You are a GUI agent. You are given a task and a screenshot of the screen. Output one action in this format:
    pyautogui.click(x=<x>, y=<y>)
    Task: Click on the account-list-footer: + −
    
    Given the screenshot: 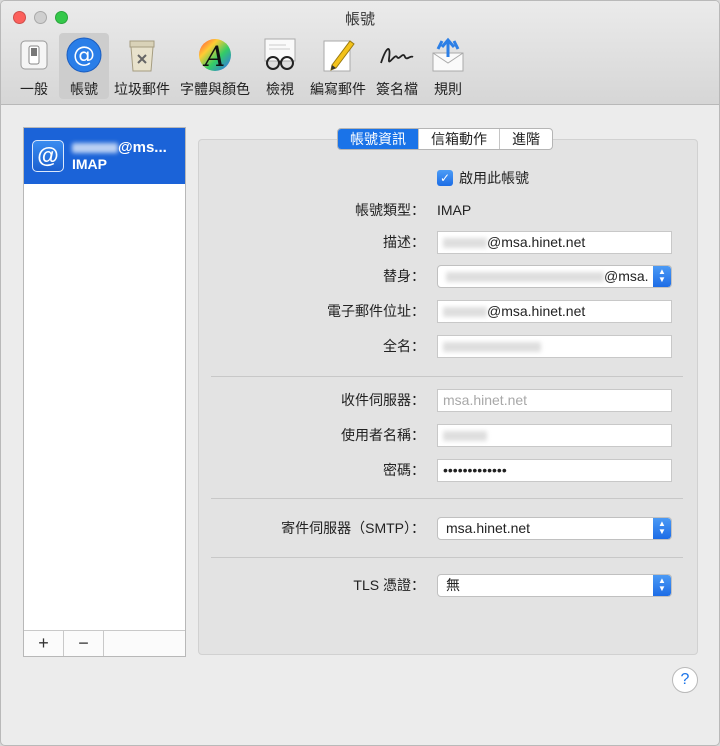 What is the action you would take?
    pyautogui.click(x=104, y=643)
    